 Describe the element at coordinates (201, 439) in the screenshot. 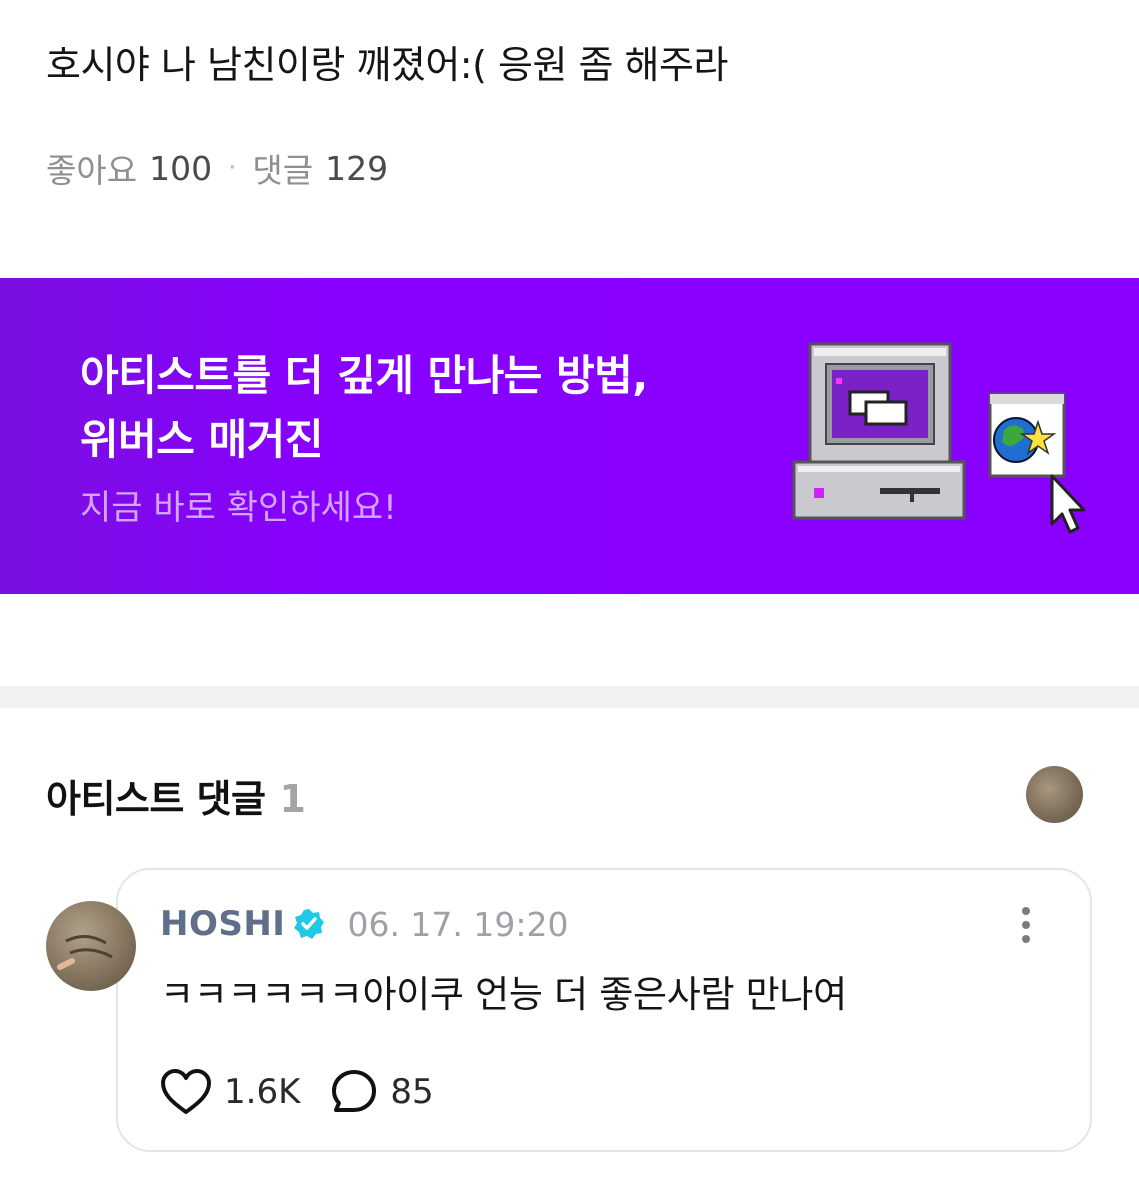

I see `banner-title-line2: 위버스 매거진` at that location.